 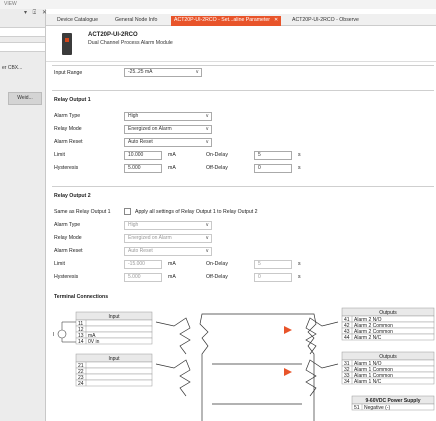 I want to click on relay2-alarm-reset-select: Auto Reset, so click(x=168, y=251).